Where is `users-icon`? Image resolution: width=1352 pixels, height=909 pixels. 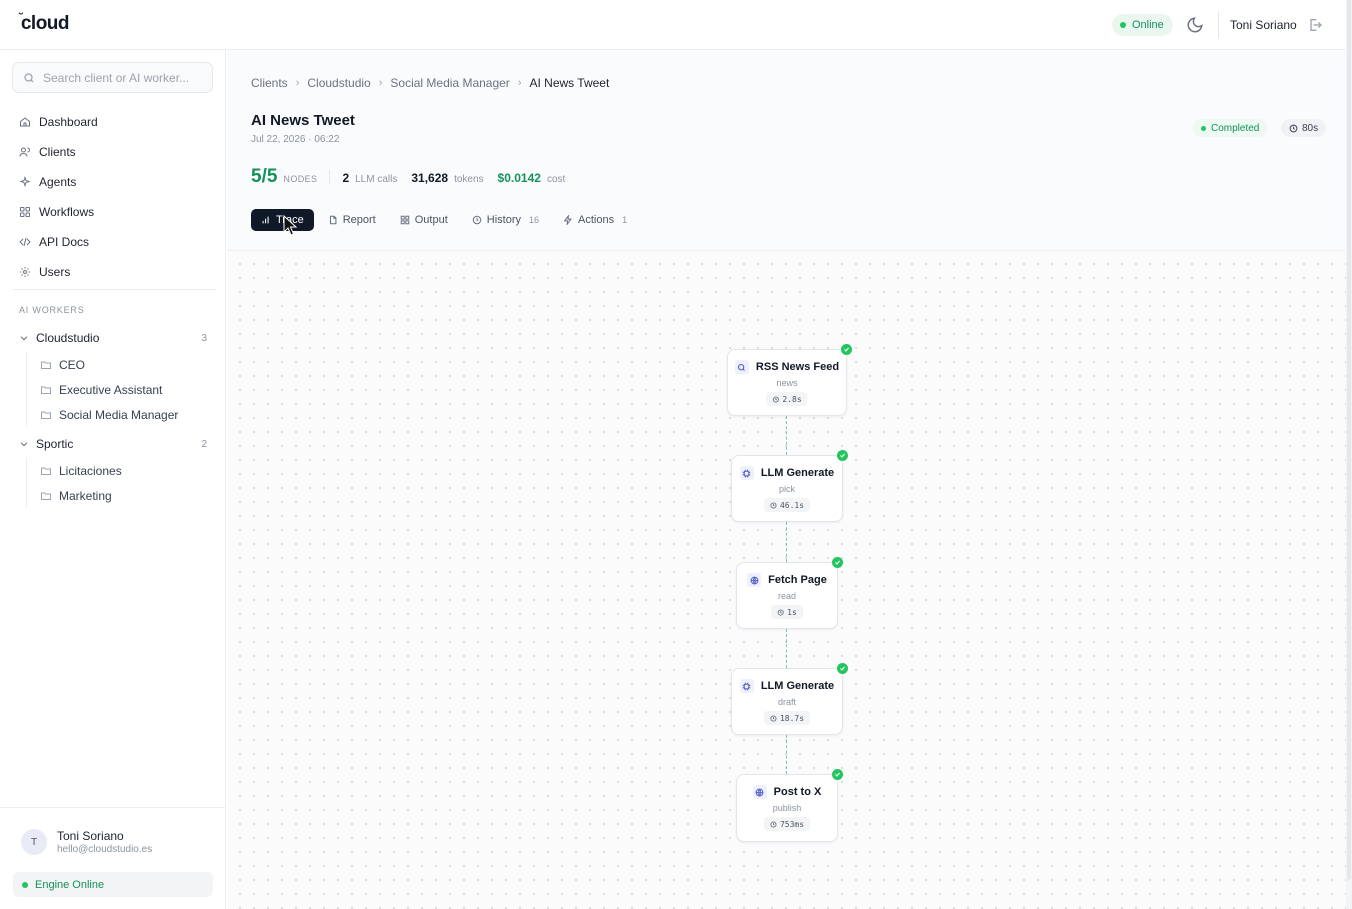 users-icon is located at coordinates (24, 152).